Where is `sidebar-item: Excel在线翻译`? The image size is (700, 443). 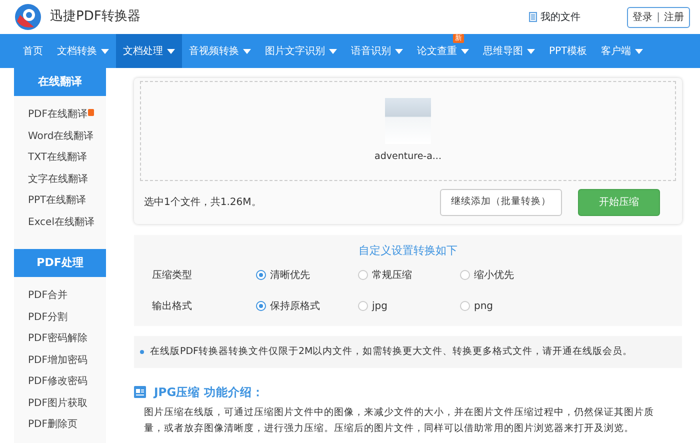 sidebar-item: Excel在线翻译 is located at coordinates (60, 222).